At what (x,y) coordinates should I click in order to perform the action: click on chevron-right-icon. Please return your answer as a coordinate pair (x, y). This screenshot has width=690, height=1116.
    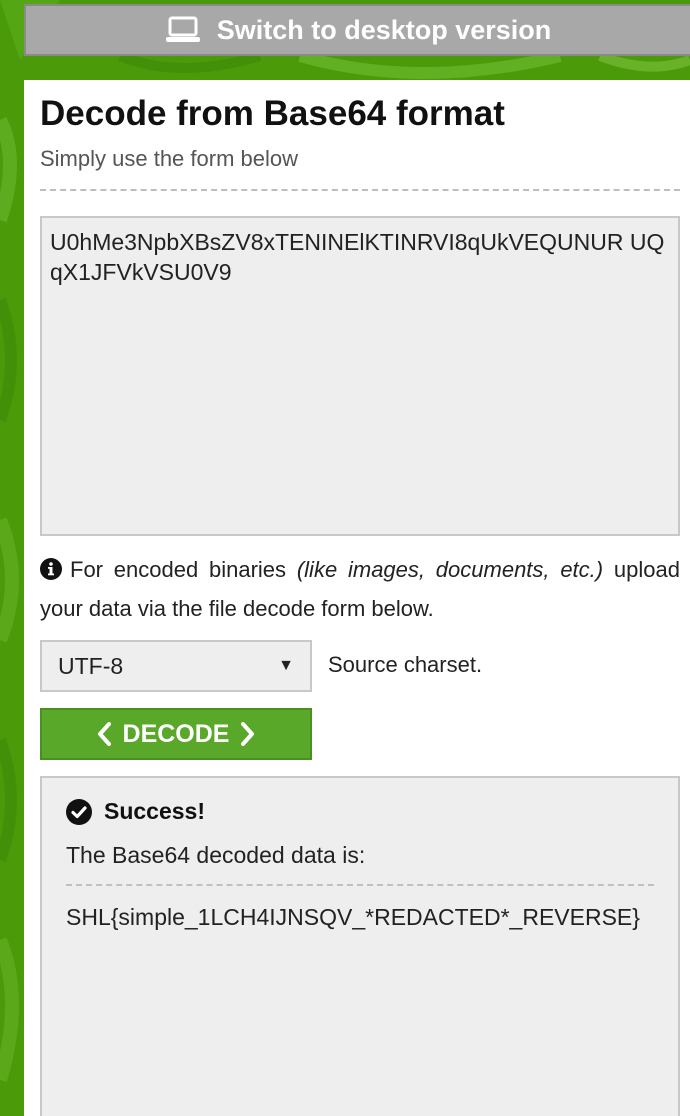
    Looking at the image, I should click on (248, 734).